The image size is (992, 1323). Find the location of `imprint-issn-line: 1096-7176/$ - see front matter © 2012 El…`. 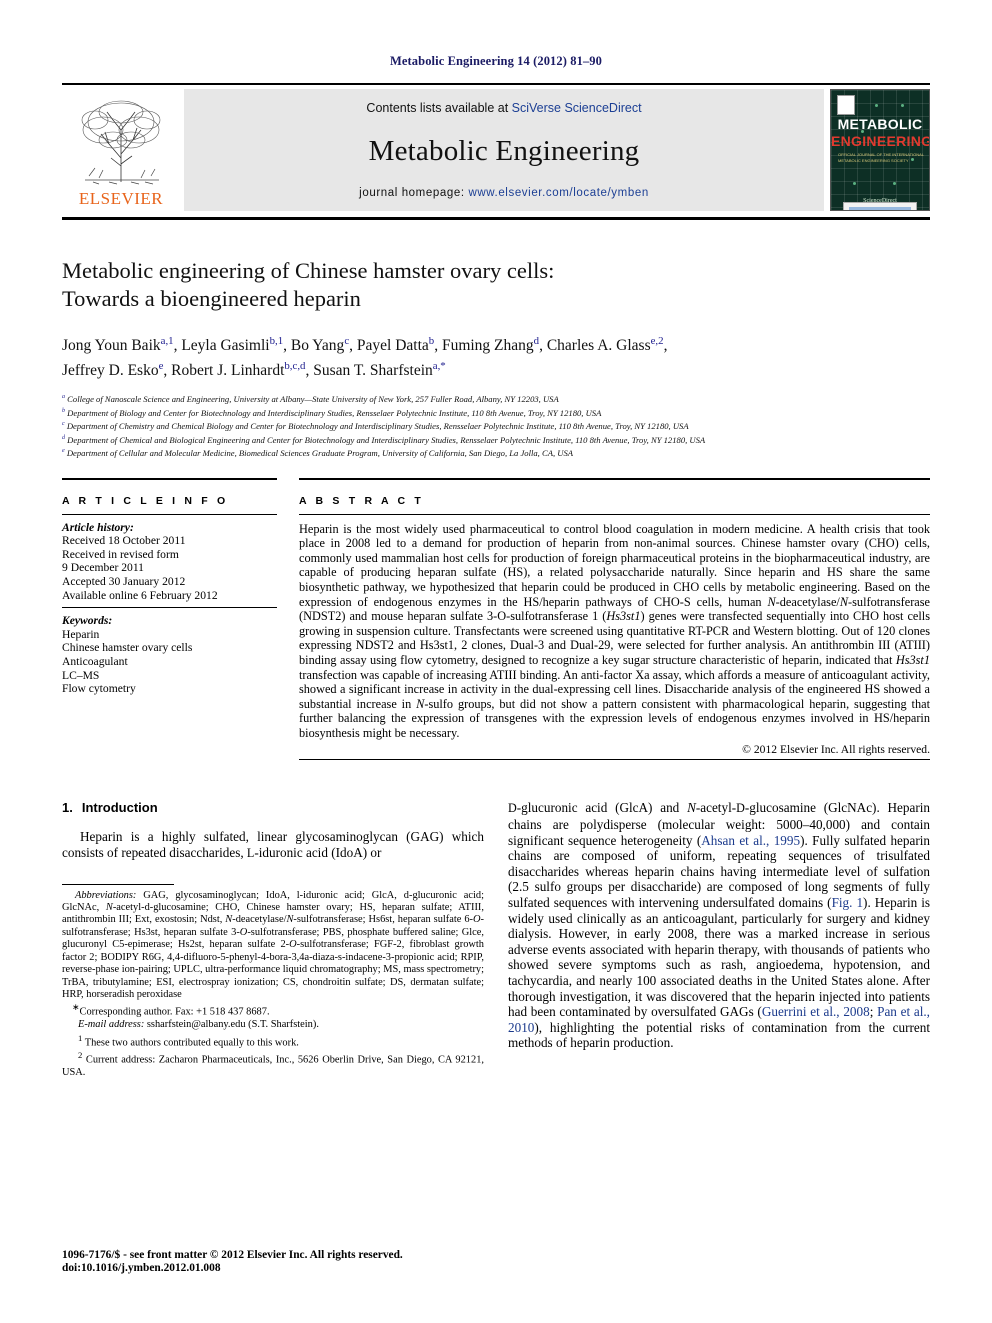

imprint-issn-line: 1096-7176/$ - see front matter © 2012 El… is located at coordinates (232, 1254).